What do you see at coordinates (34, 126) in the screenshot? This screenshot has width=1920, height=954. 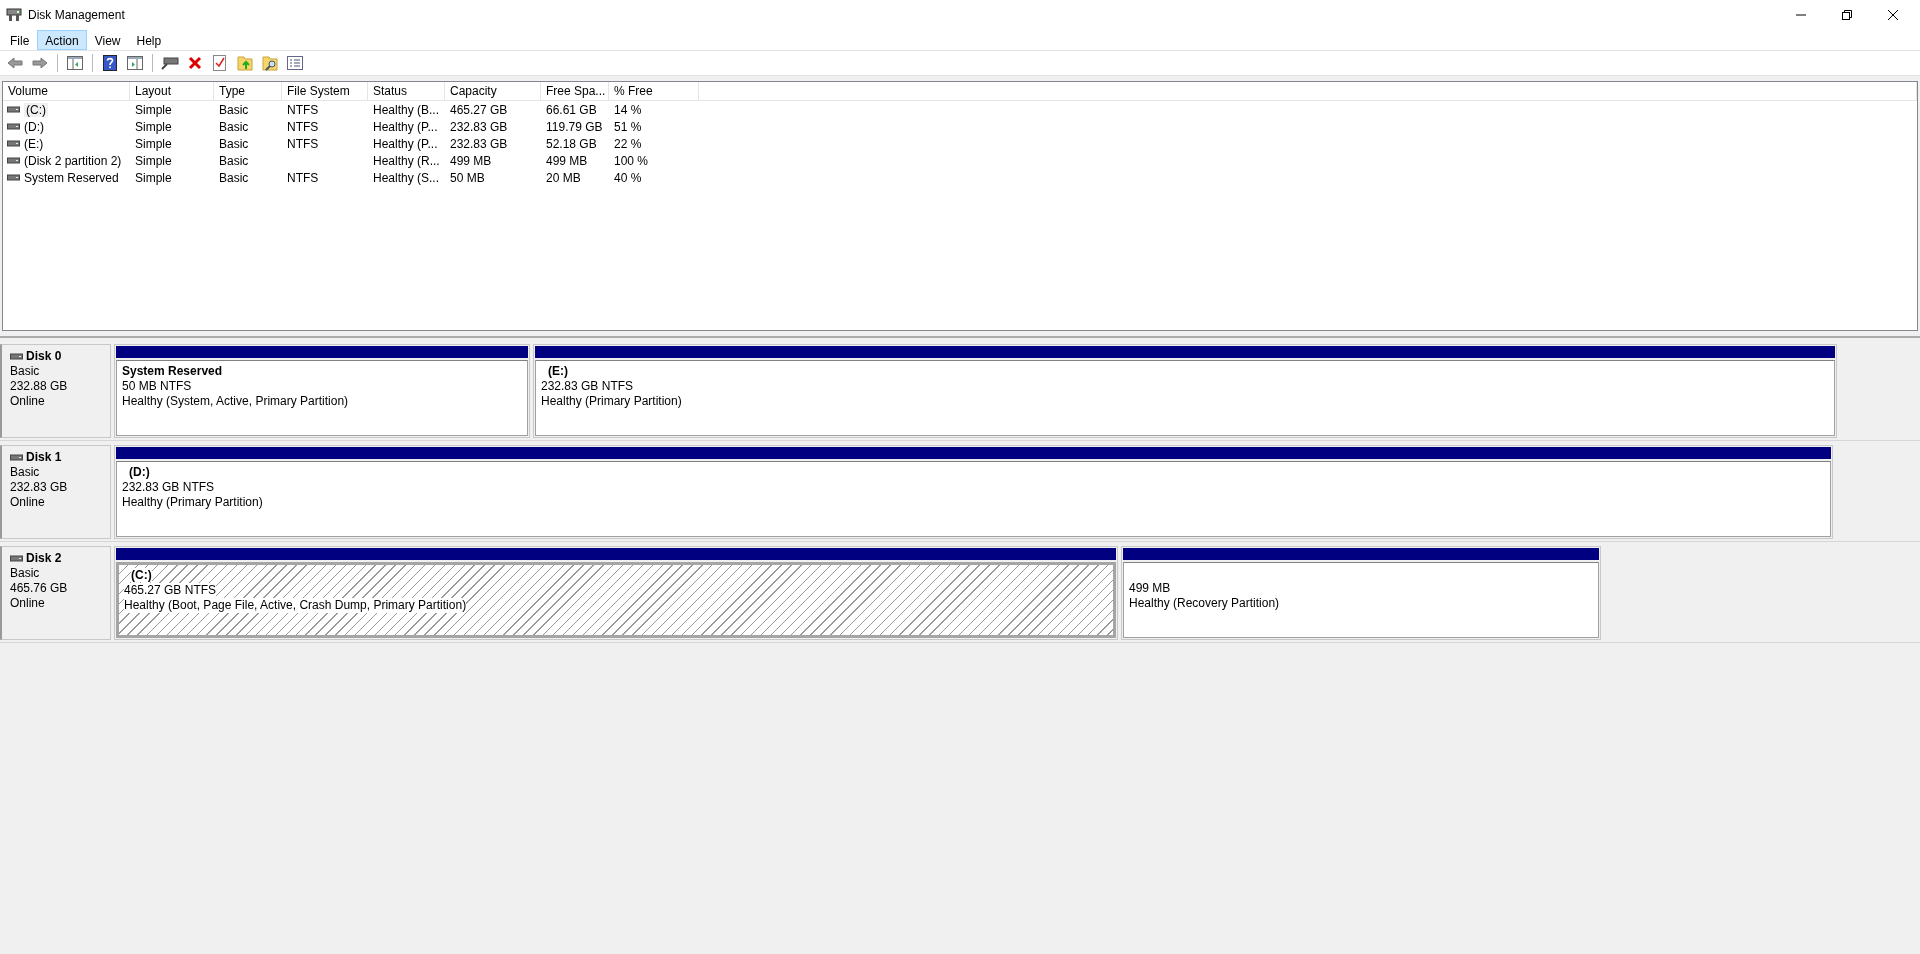 I see `drive-label: (D:)` at bounding box center [34, 126].